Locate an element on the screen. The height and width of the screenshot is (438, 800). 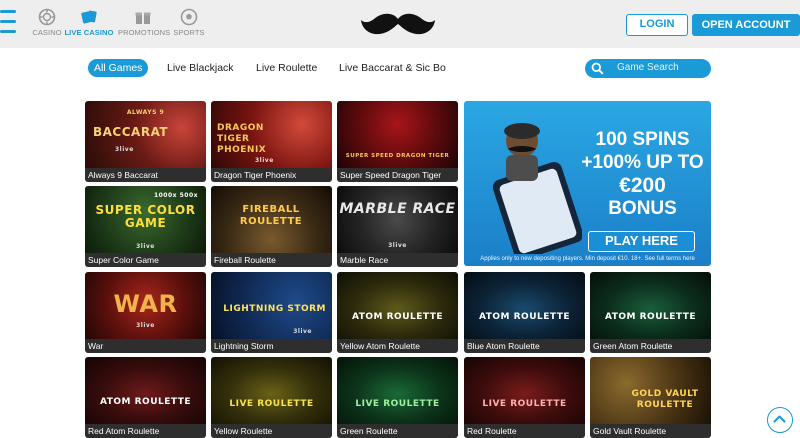
game-title: Blue Atom Roulette is located at coordinates (524, 346).